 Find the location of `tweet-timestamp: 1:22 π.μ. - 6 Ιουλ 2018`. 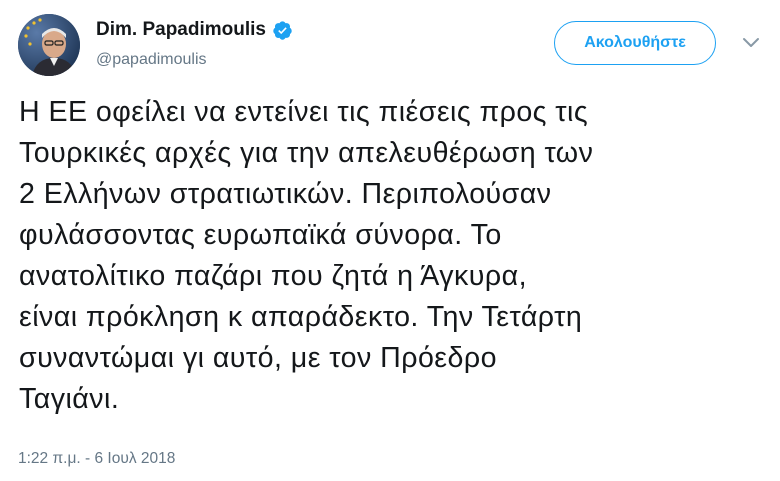

tweet-timestamp: 1:22 π.μ. - 6 Ιουλ 2018 is located at coordinates (96, 459).